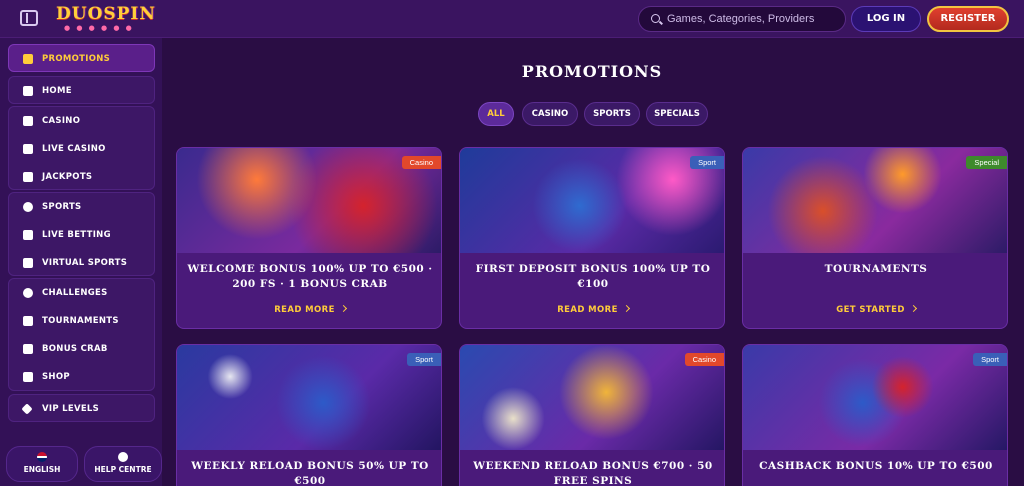  I want to click on sidebar-item-label: TOURNAMENTS, so click(80, 321).